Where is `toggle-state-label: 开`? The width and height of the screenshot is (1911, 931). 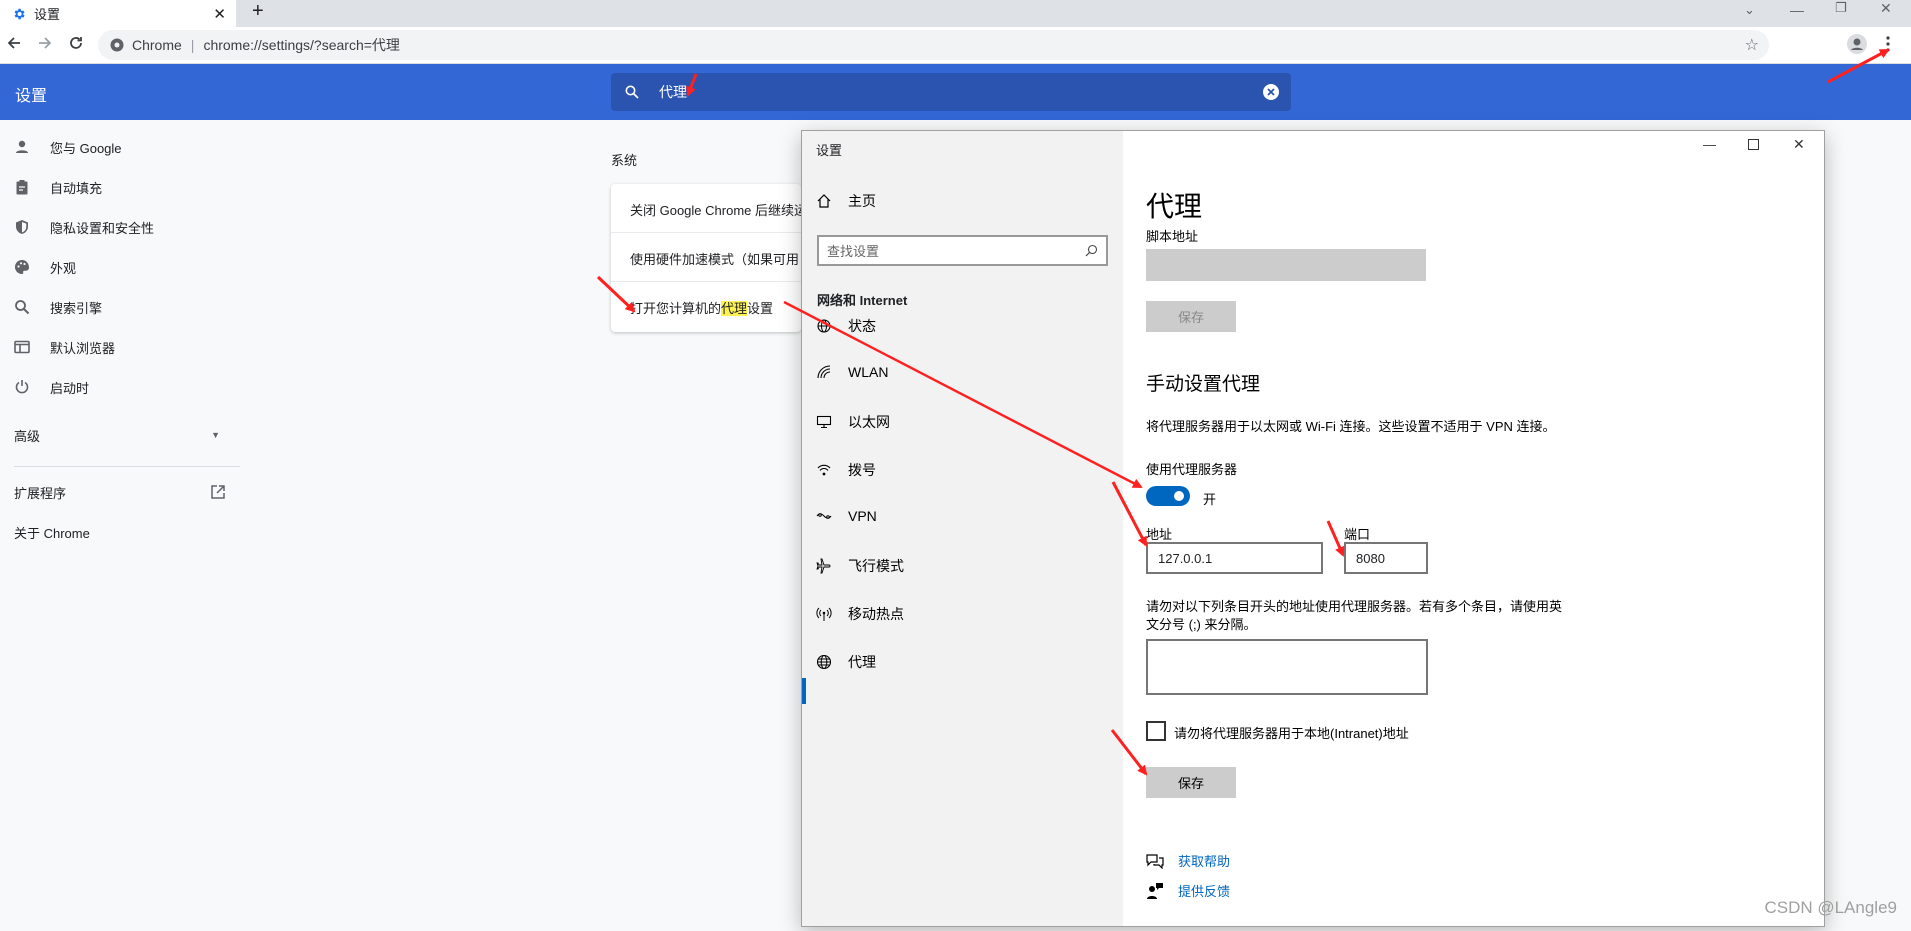
toggle-state-label: 开 is located at coordinates (1210, 499).